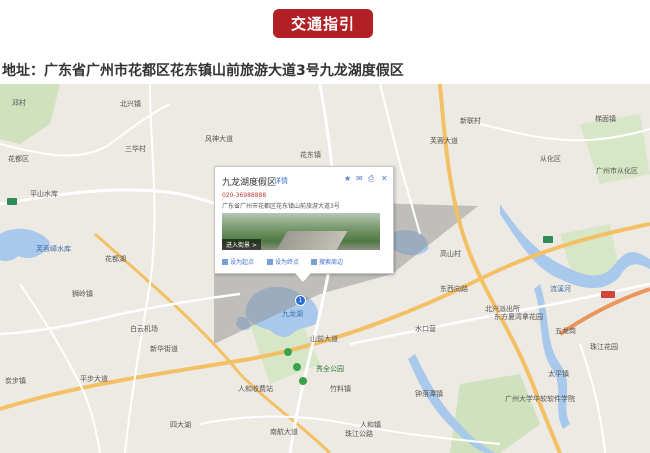 This screenshot has width=650, height=453. What do you see at coordinates (203, 71) in the screenshot?
I see `address-text: 地址：广东省广州市花都区花东镇山前旅游大道3号九龙湖度假区` at bounding box center [203, 71].